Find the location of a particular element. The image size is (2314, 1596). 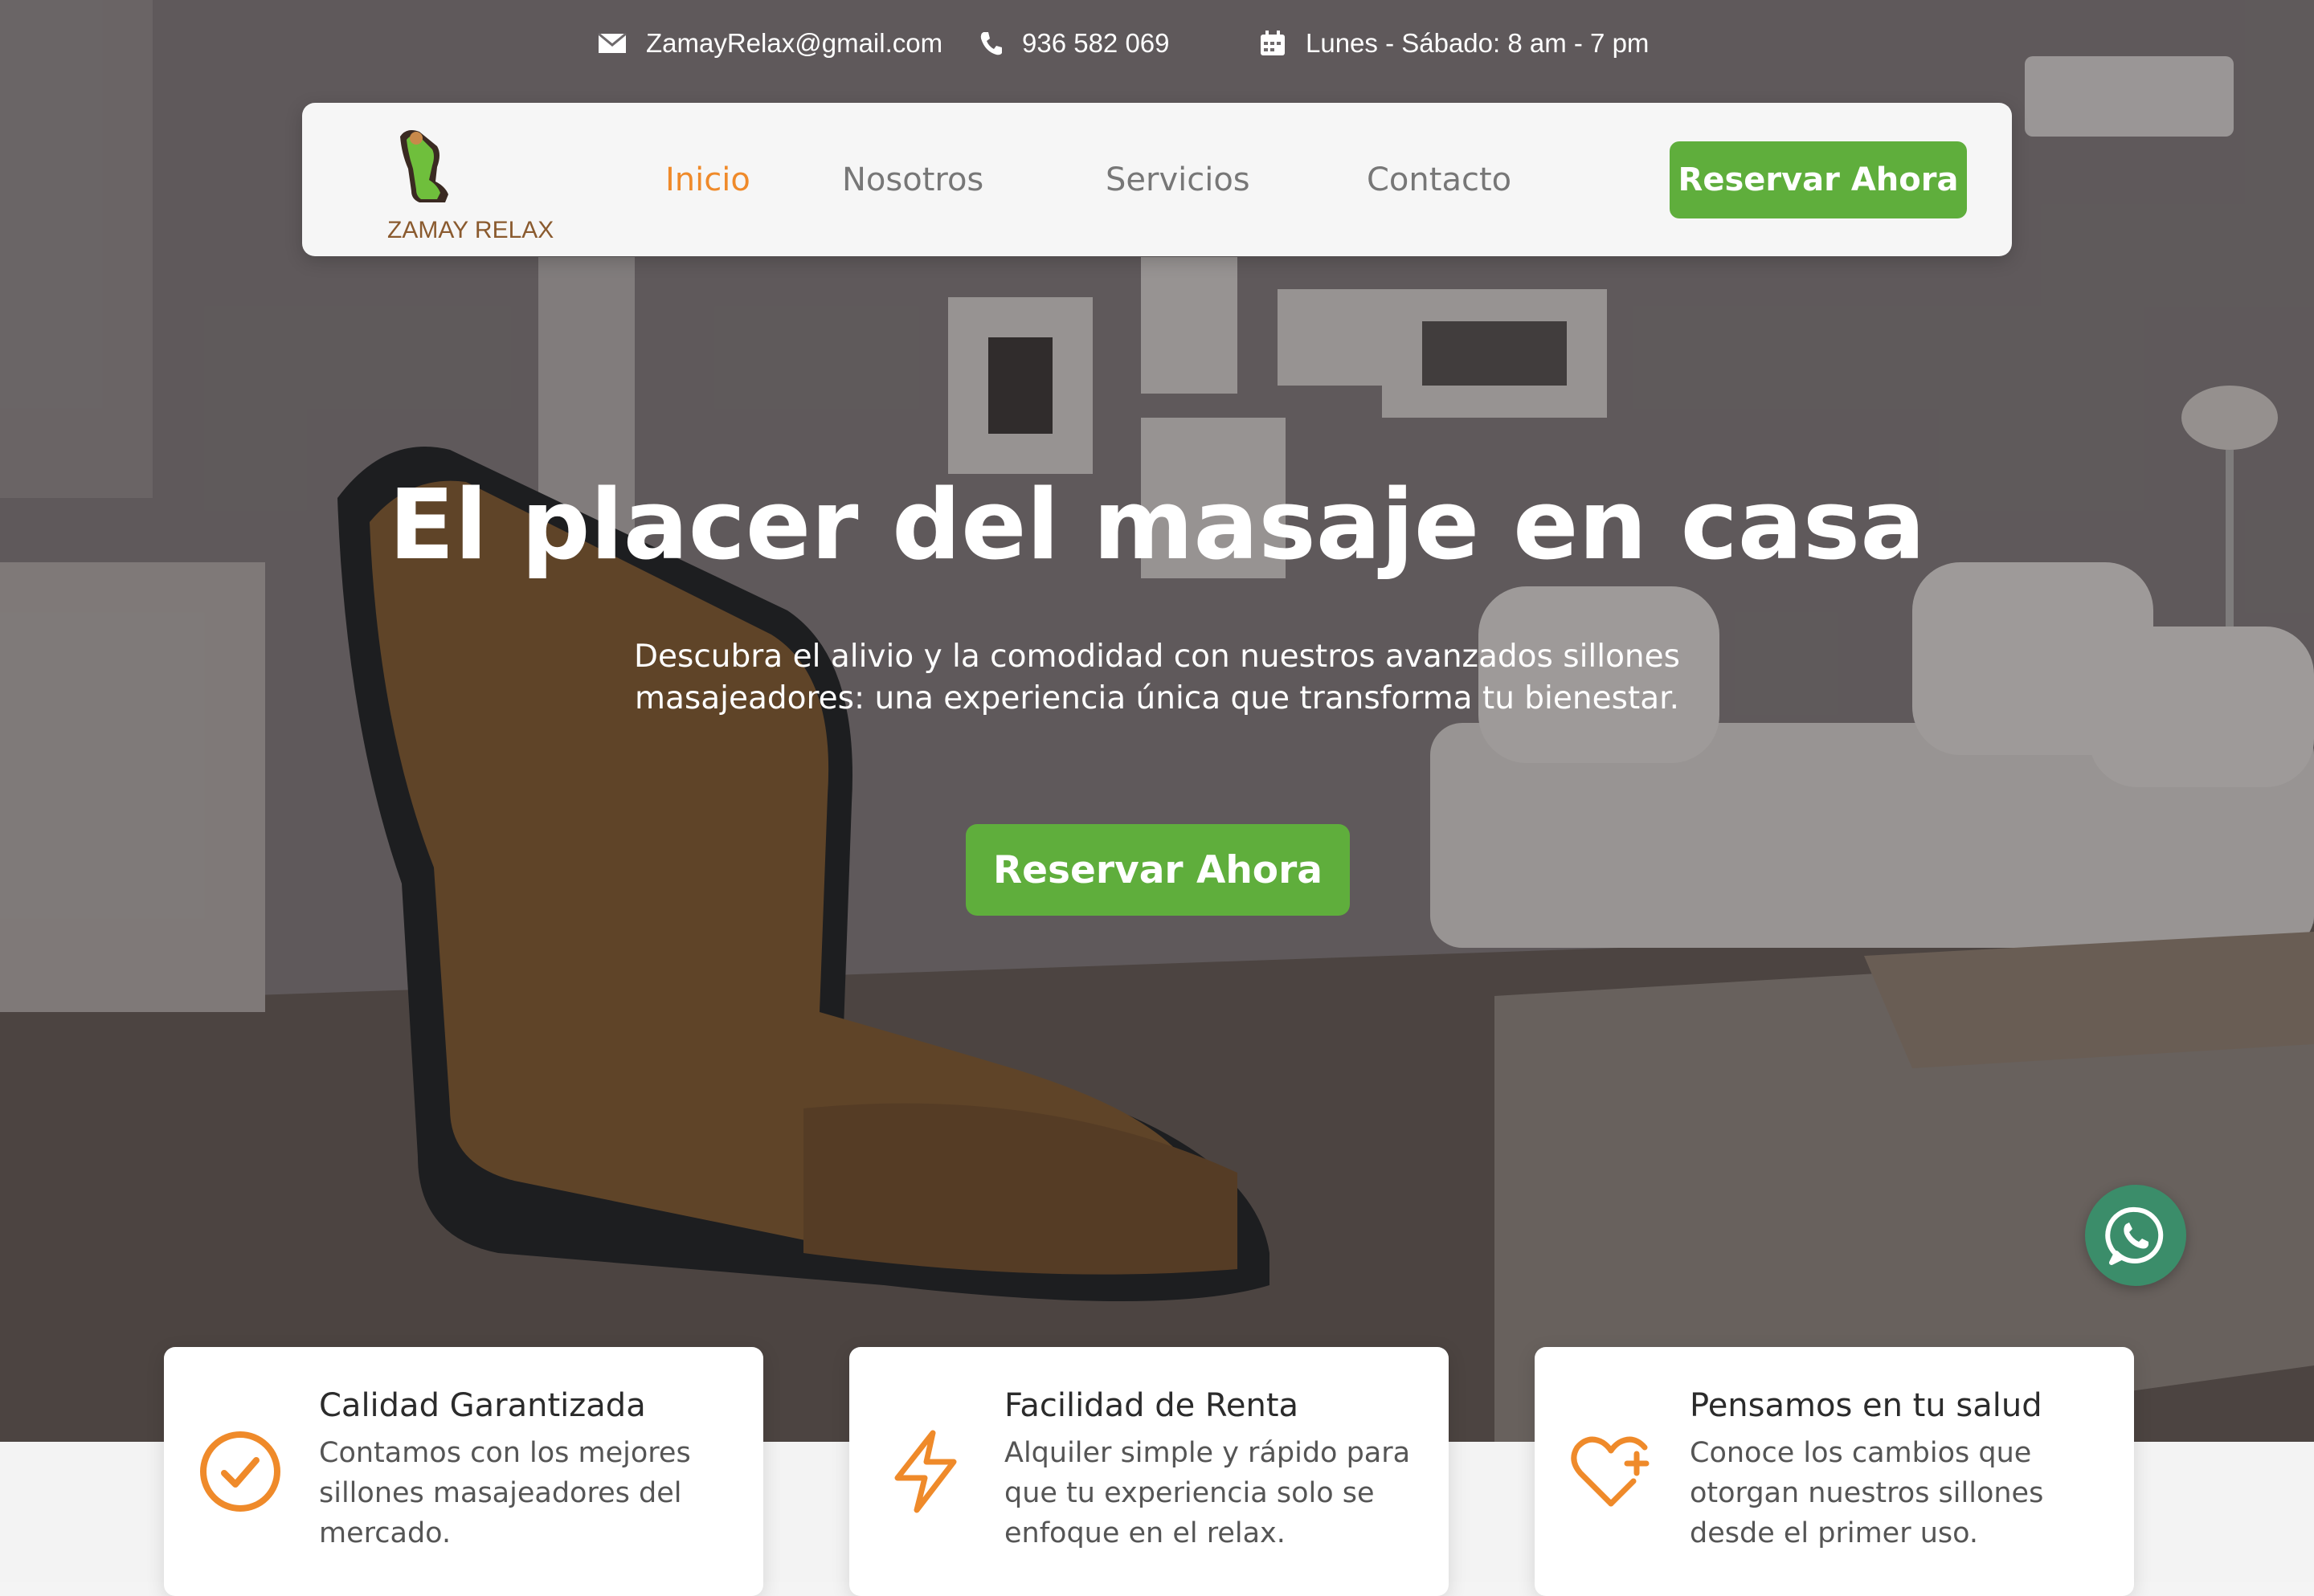

phone-icon is located at coordinates (991, 43).